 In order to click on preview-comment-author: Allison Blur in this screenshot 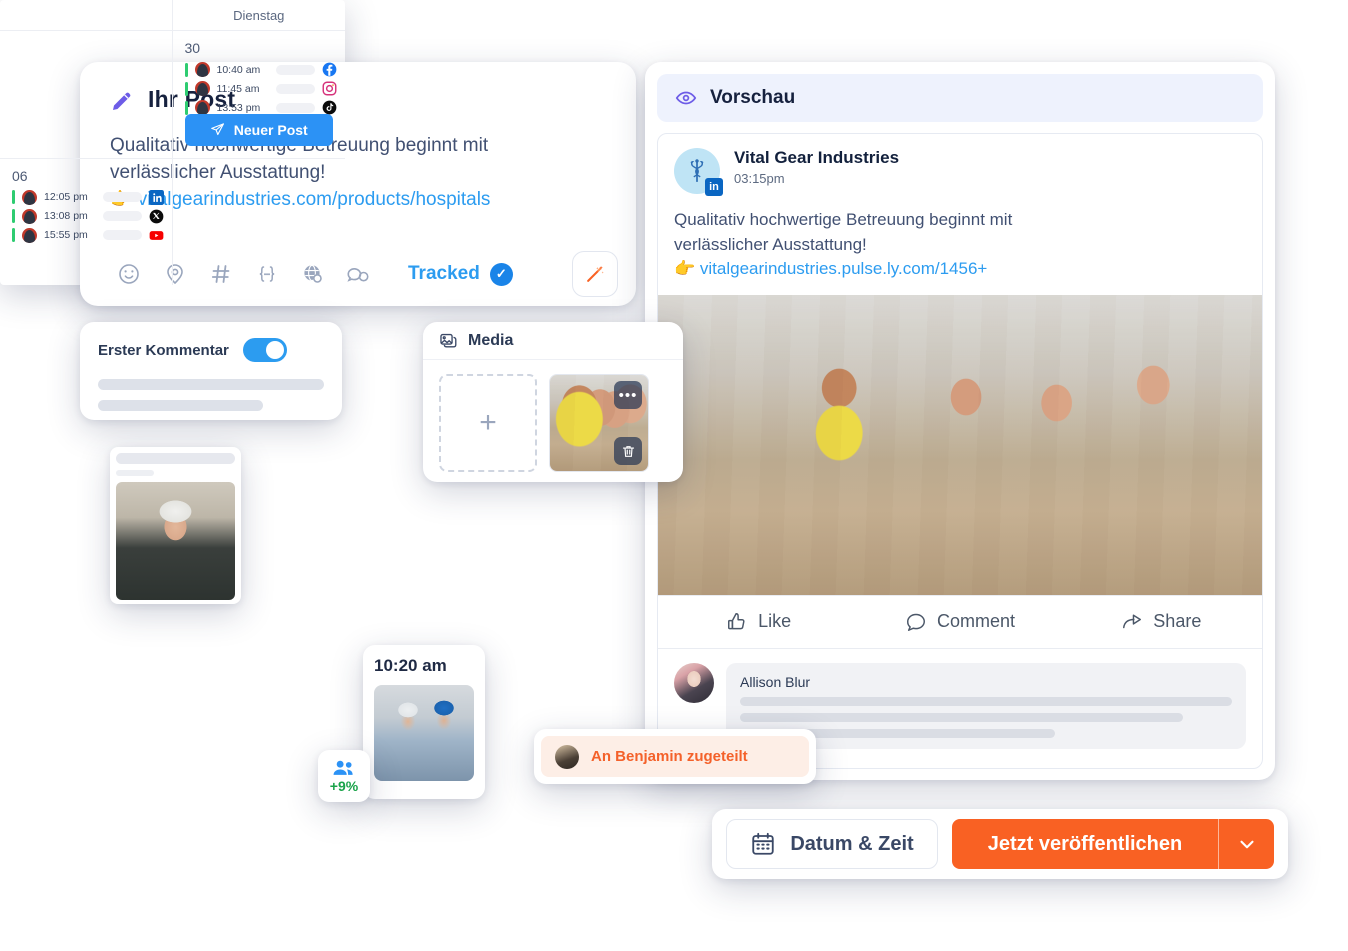, I will do `click(775, 681)`.